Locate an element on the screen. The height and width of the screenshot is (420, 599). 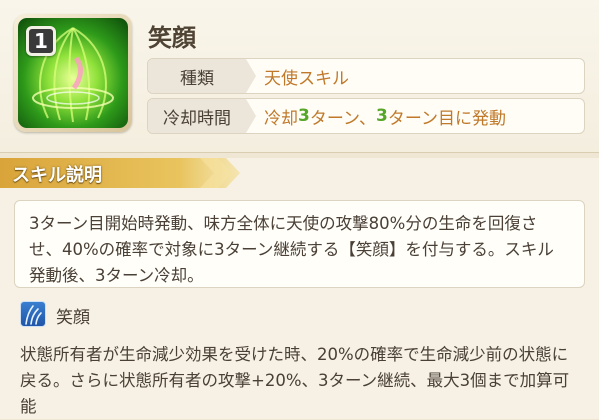
section-header: スキル説明 is located at coordinates (120, 173).